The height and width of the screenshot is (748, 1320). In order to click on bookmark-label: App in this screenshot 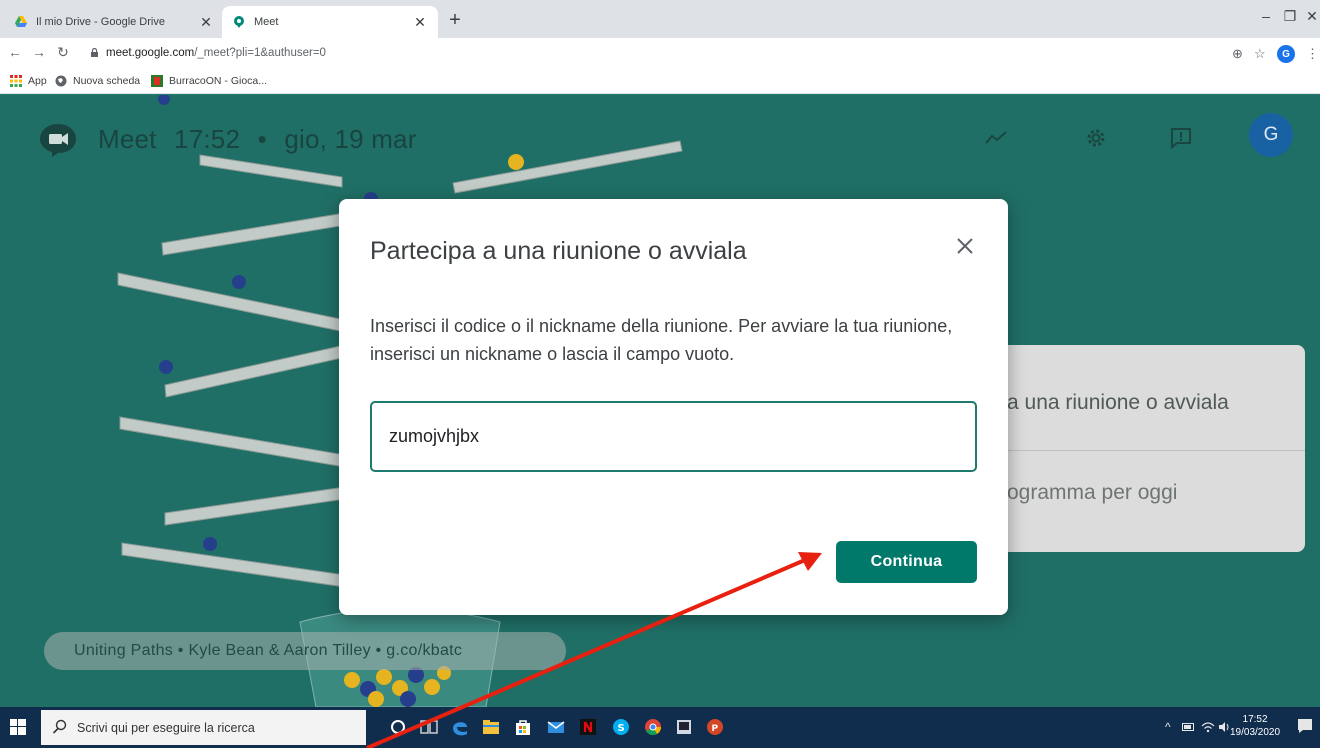, I will do `click(37, 81)`.